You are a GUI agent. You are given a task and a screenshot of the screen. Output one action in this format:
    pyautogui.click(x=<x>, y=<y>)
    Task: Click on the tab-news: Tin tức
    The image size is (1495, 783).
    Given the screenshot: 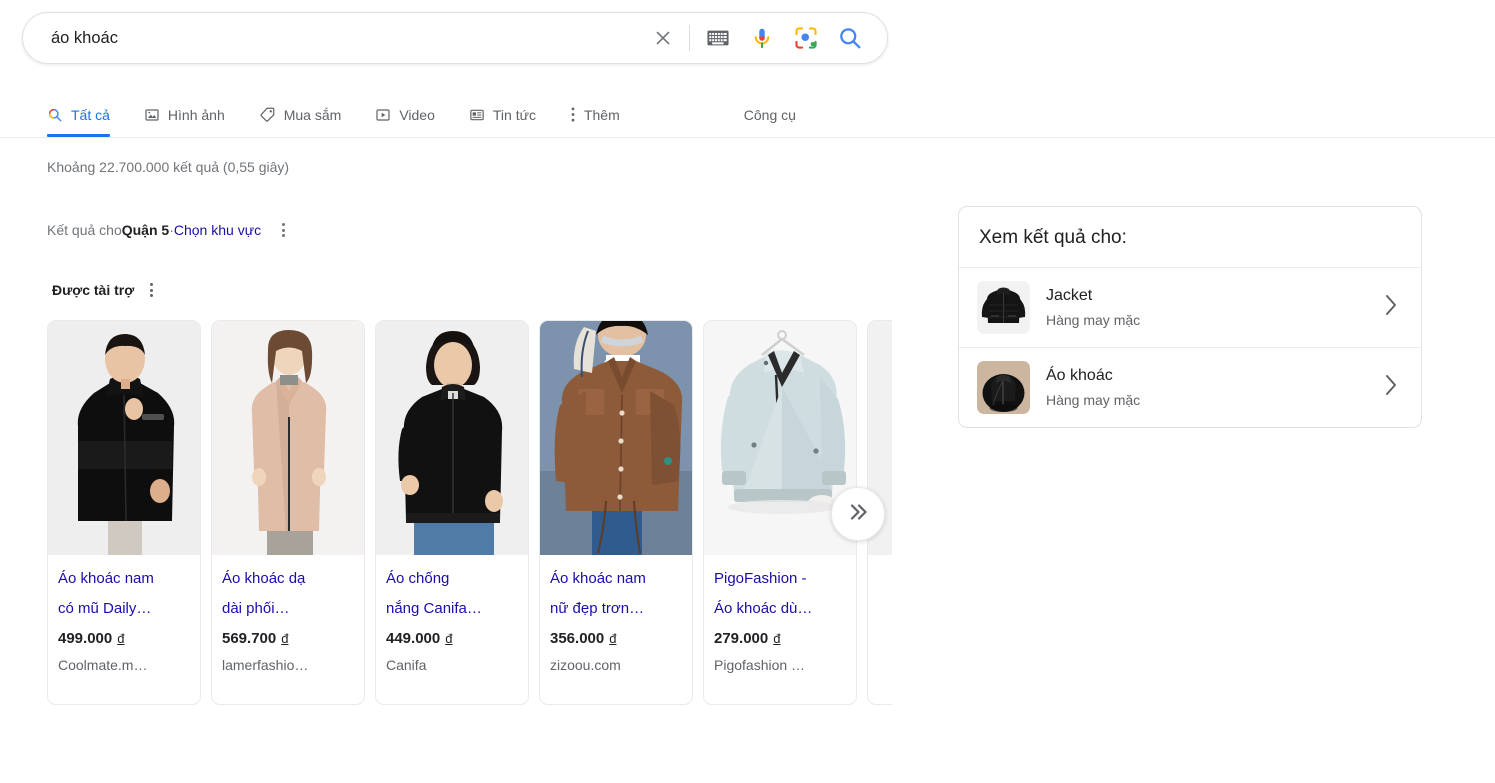 What is the action you would take?
    pyautogui.click(x=502, y=114)
    